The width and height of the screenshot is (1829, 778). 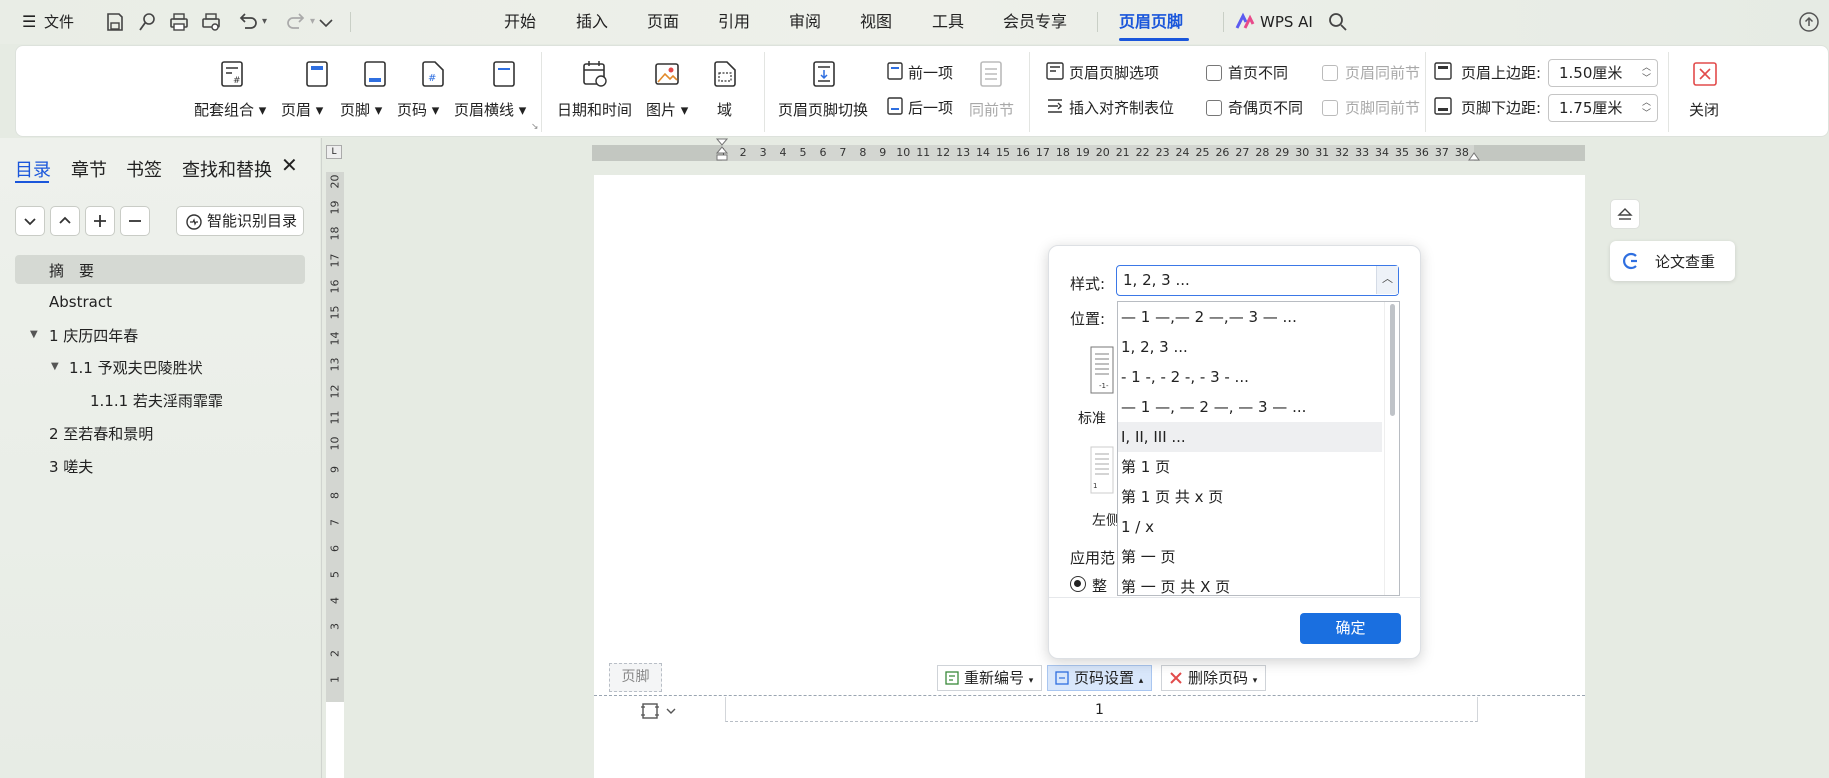 What do you see at coordinates (722, 155) in the screenshot?
I see `indent-marker-icon` at bounding box center [722, 155].